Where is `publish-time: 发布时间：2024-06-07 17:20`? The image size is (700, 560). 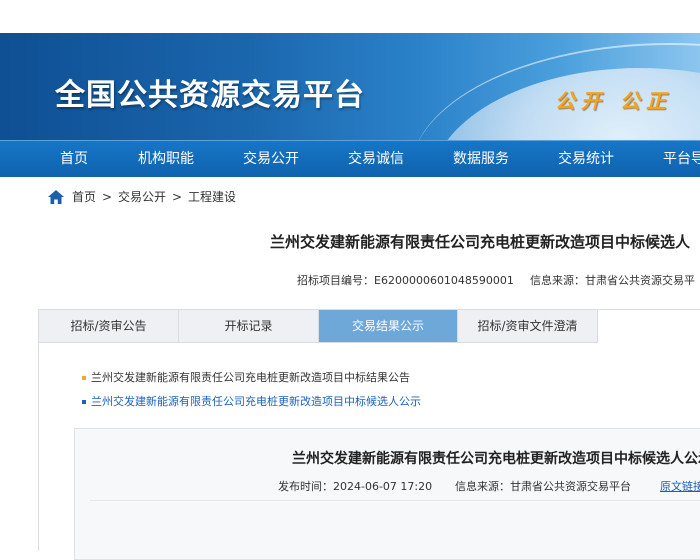 publish-time: 发布时间：2024-06-07 17:20 is located at coordinates (355, 486).